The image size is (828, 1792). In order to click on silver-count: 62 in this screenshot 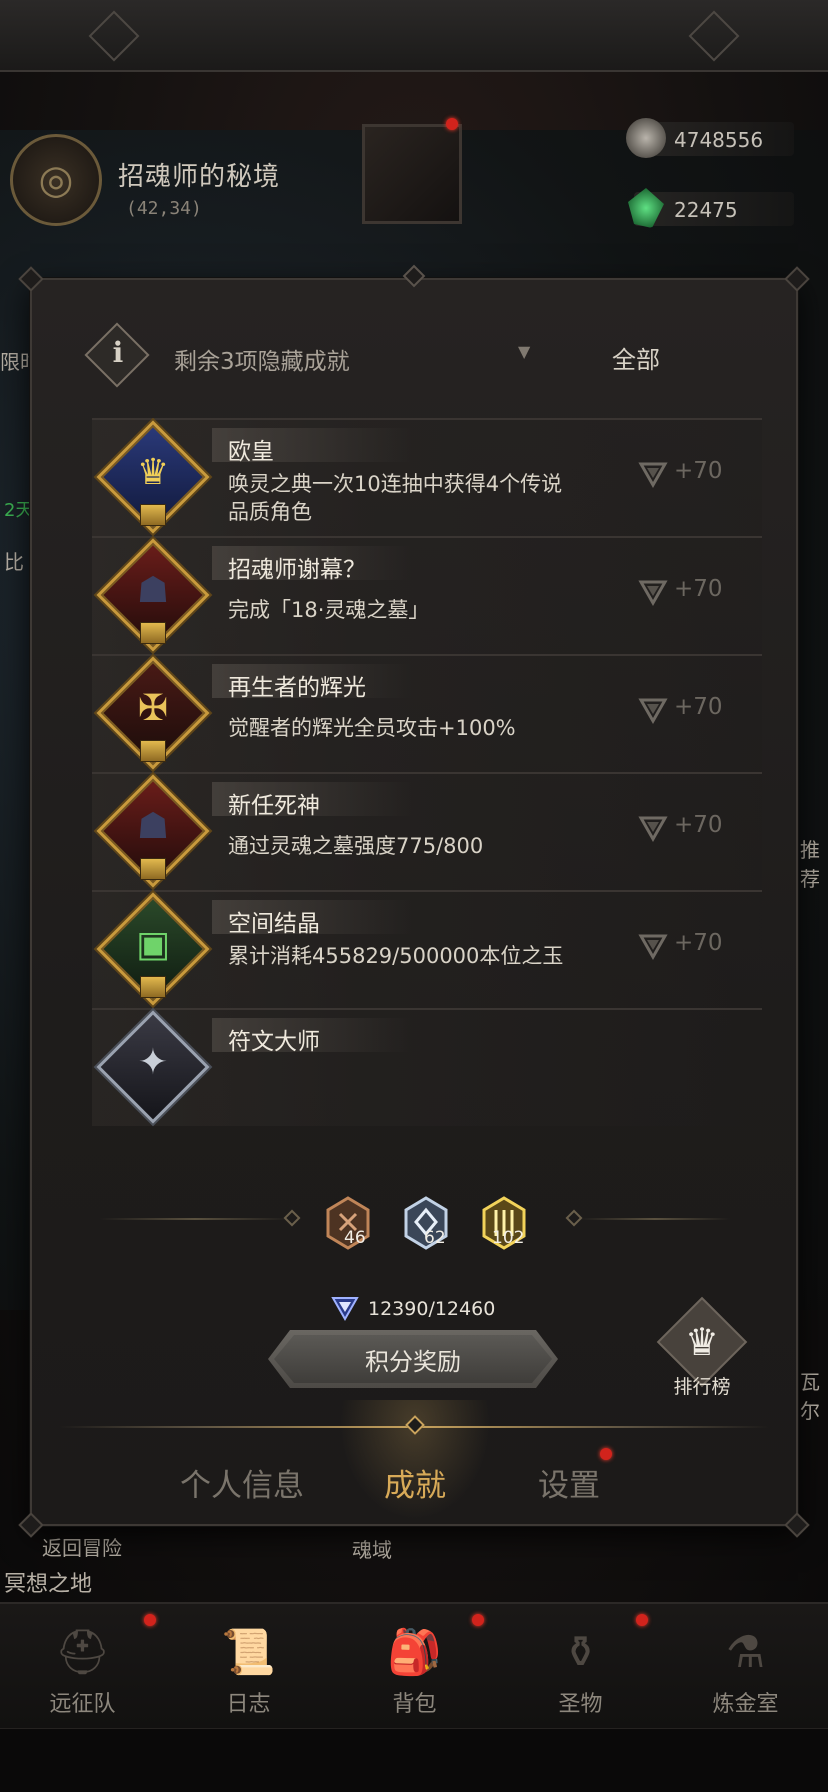, I will do `click(435, 1238)`.